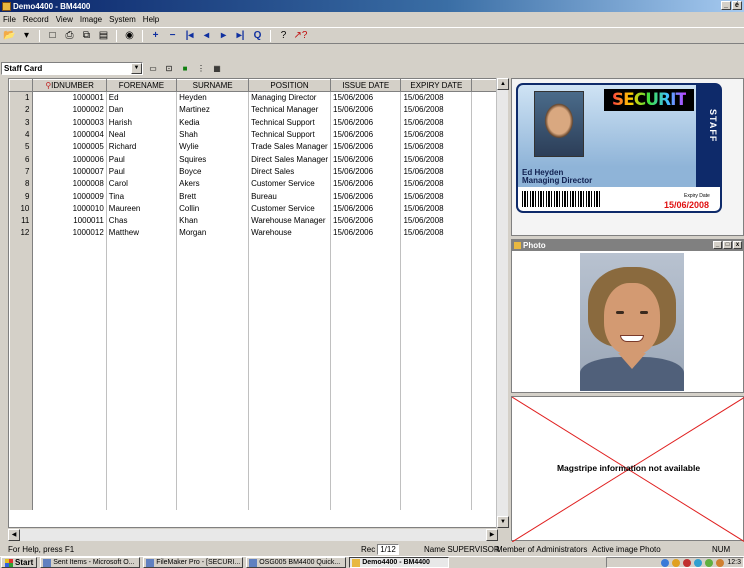 The width and height of the screenshot is (744, 568). What do you see at coordinates (69, 183) in the screenshot?
I see `idnumber-cell: 1000008` at bounding box center [69, 183].